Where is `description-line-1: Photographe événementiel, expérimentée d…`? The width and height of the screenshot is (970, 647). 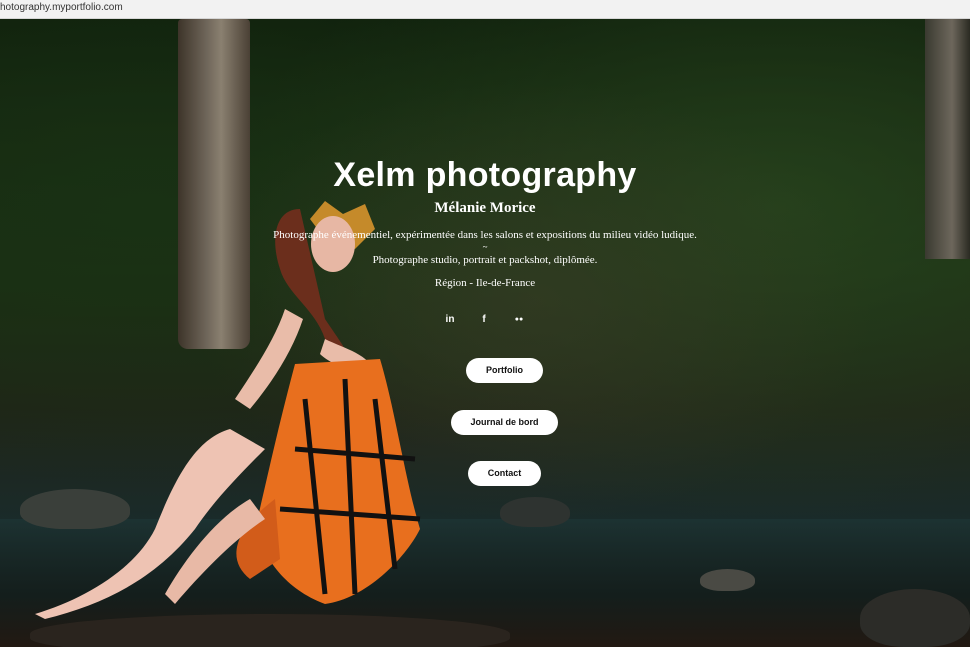
description-line-1: Photographe événementiel, expérimentée d… is located at coordinates (485, 235).